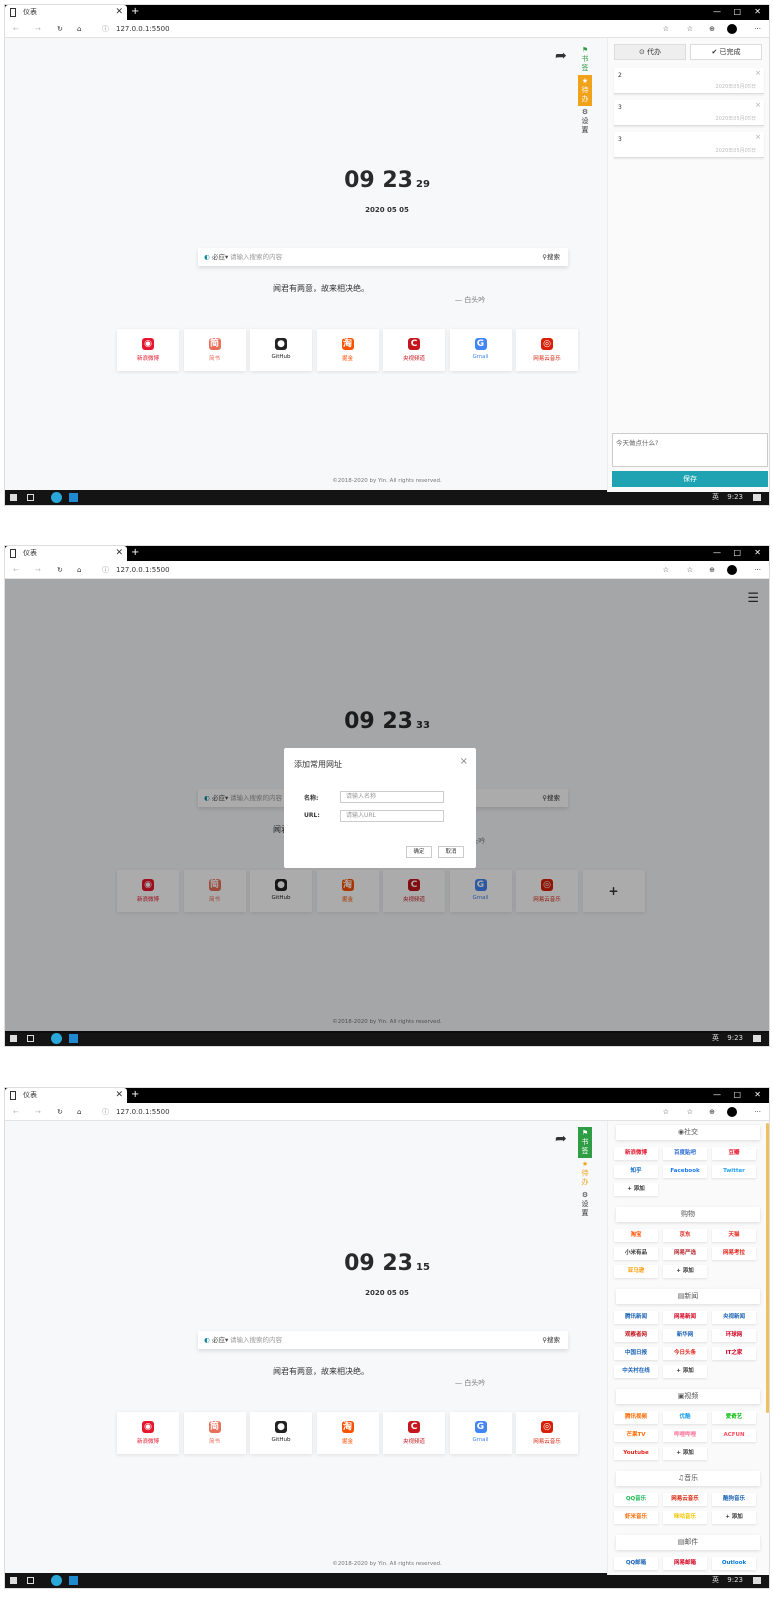 This screenshot has width=773, height=1601. I want to click on more-menu-icon: ···, so click(757, 1112).